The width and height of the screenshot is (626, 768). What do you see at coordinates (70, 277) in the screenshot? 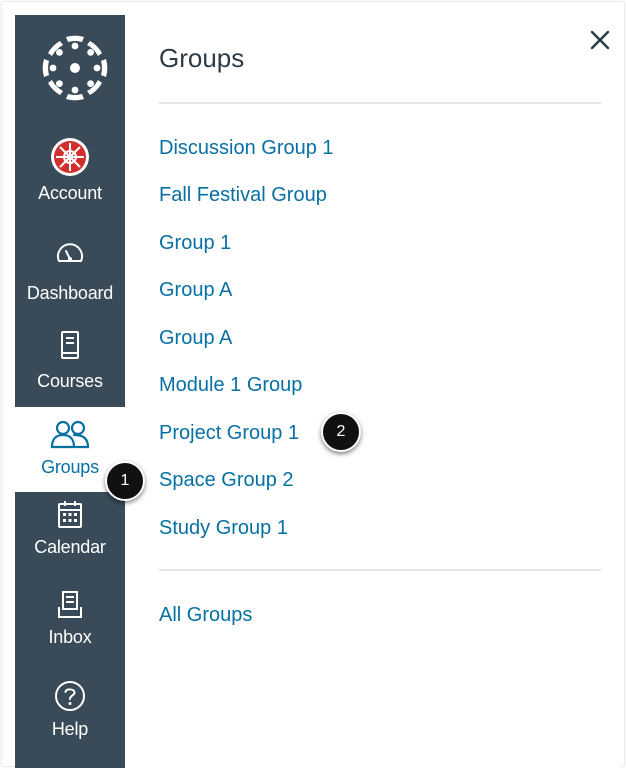
I see `nav-item-dashboard: Dashboard` at bounding box center [70, 277].